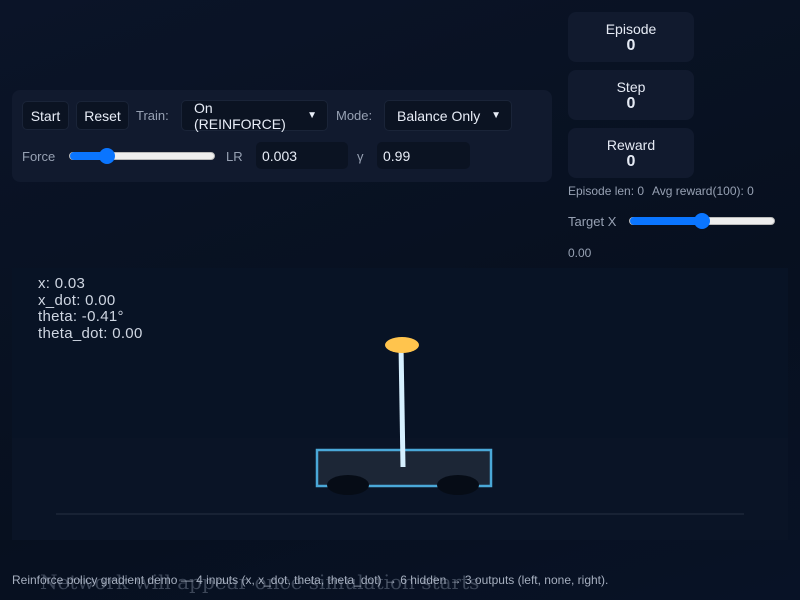 The image size is (800, 600). Describe the element at coordinates (631, 45) in the screenshot. I see `episode-value: 0` at that location.